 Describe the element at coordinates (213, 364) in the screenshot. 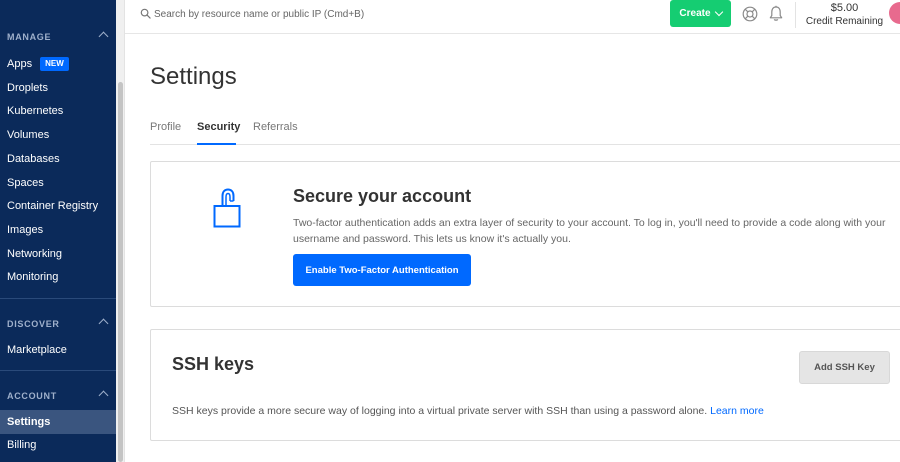

I see `ssh-keys-title: SSH keys` at that location.